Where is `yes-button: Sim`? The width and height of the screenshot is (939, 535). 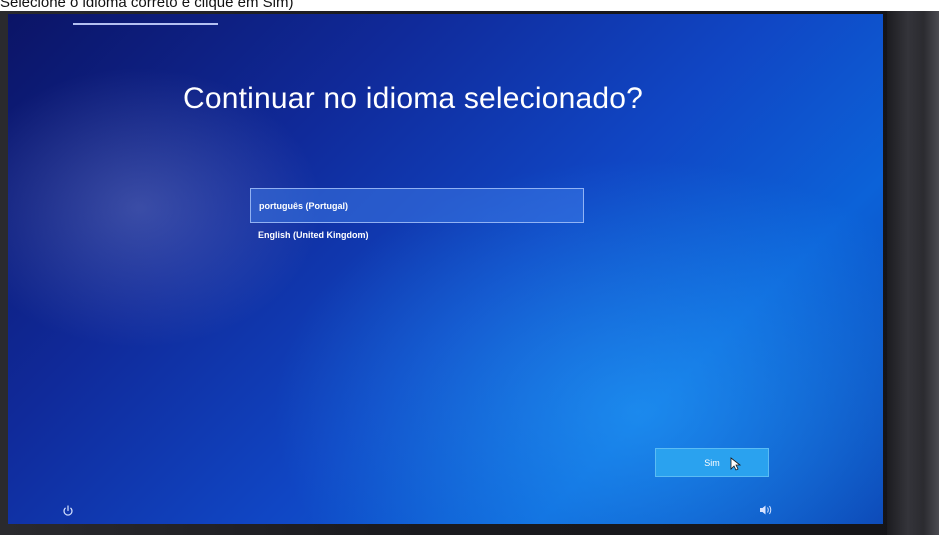 yes-button: Sim is located at coordinates (712, 462).